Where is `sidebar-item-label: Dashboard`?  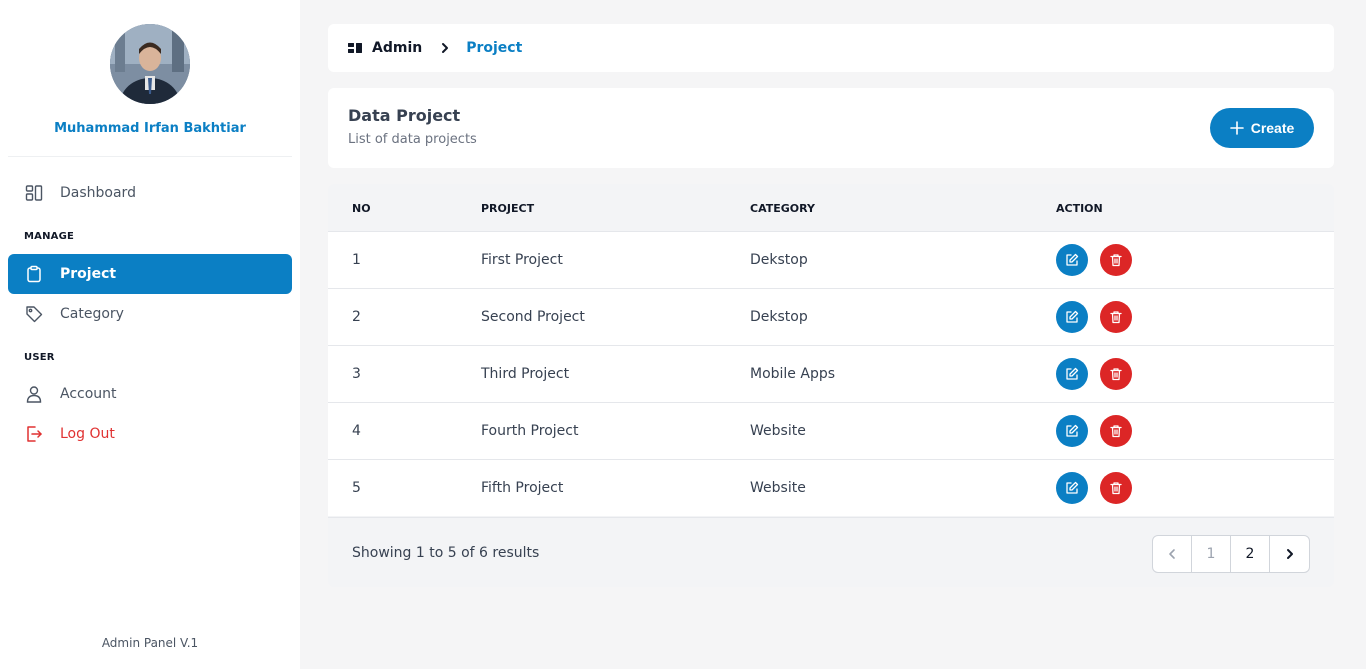
sidebar-item-label: Dashboard is located at coordinates (98, 193).